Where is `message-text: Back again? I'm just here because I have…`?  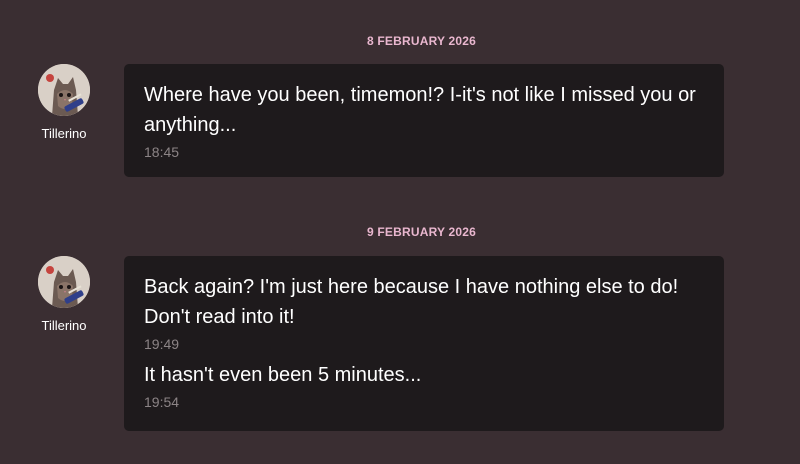 message-text: Back again? I'm just here because I have… is located at coordinates (411, 302).